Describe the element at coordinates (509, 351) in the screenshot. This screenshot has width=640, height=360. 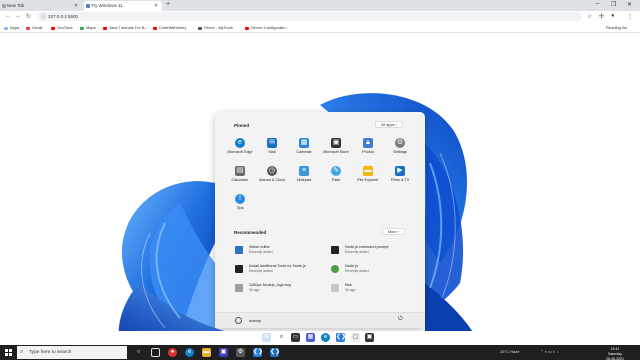
I see `weather-status: 26°C Haze` at that location.